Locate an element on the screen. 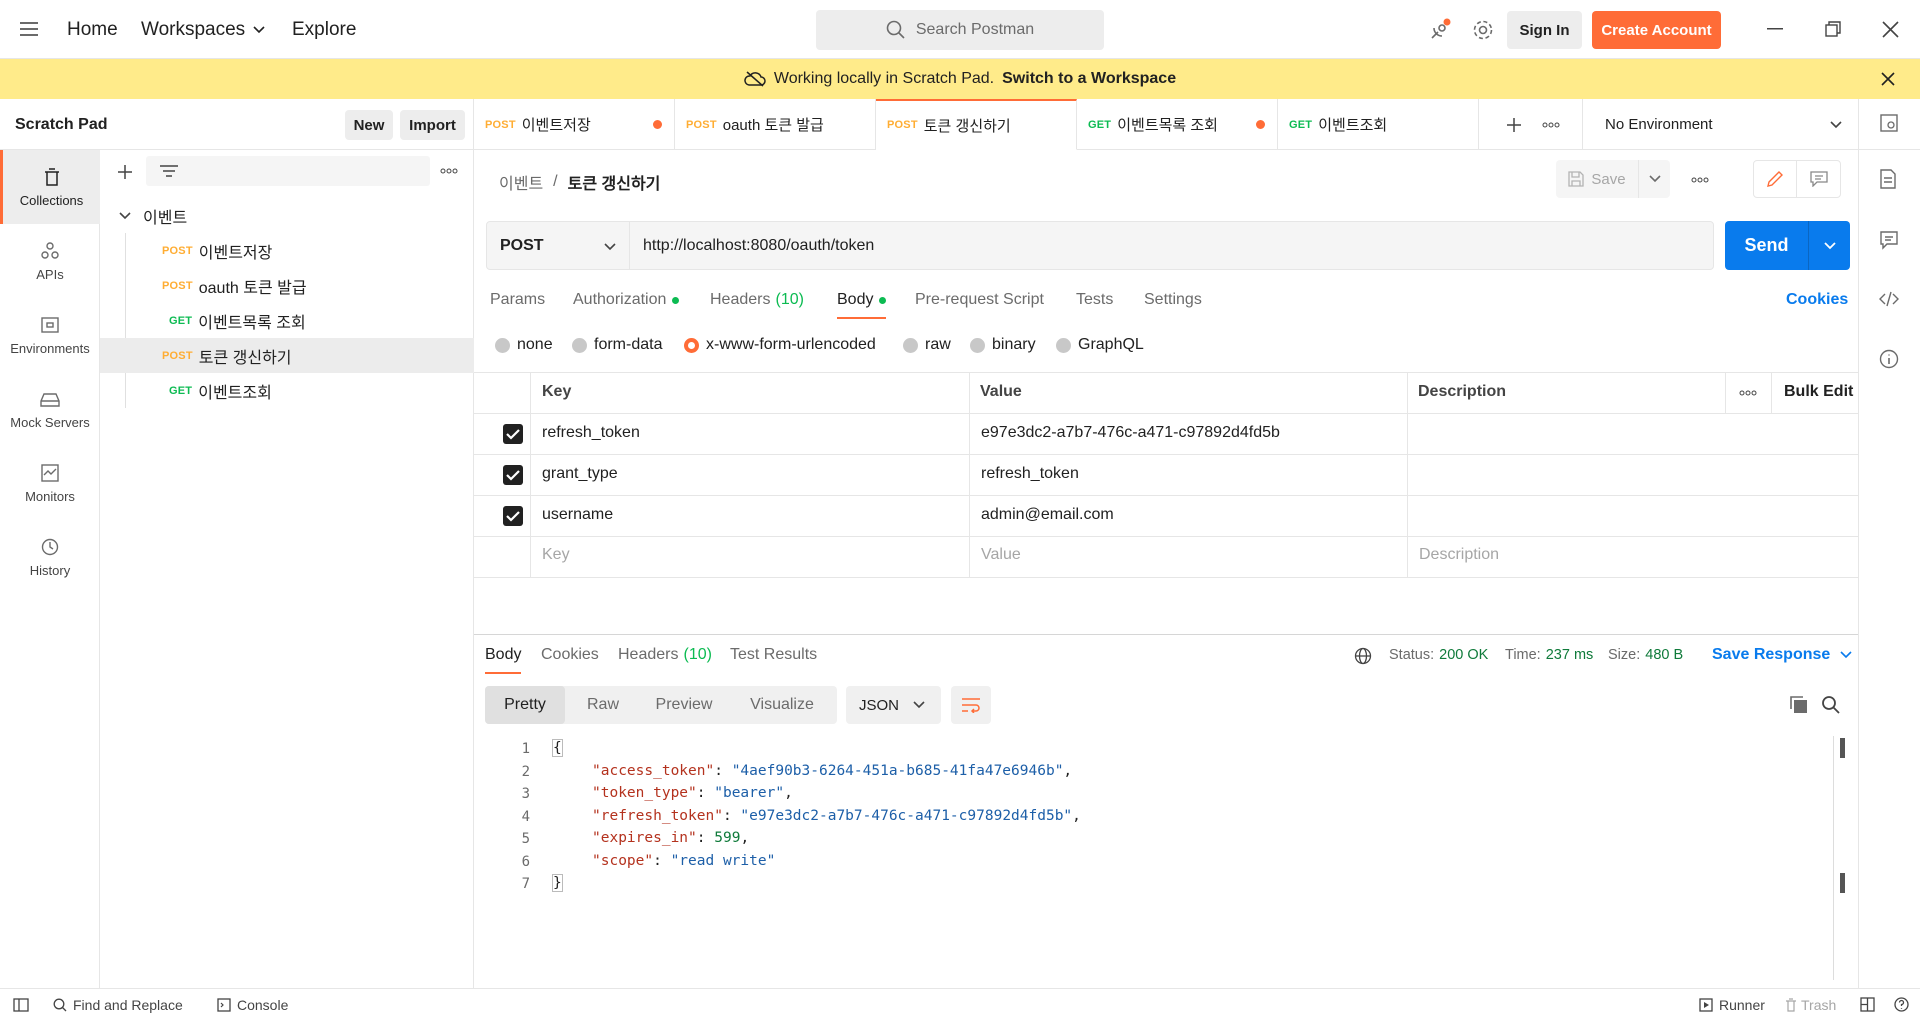 The height and width of the screenshot is (1020, 1920). add-collection-icon is located at coordinates (125, 172).